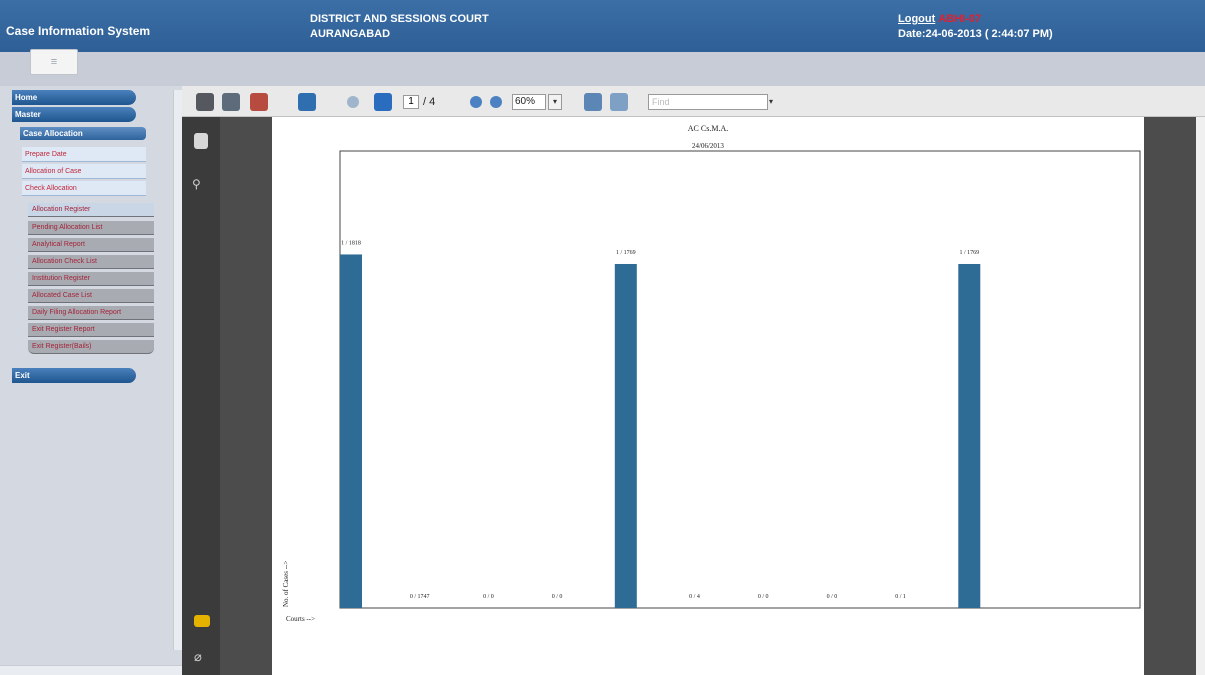  I want to click on menu-exit: Exit, so click(74, 375).